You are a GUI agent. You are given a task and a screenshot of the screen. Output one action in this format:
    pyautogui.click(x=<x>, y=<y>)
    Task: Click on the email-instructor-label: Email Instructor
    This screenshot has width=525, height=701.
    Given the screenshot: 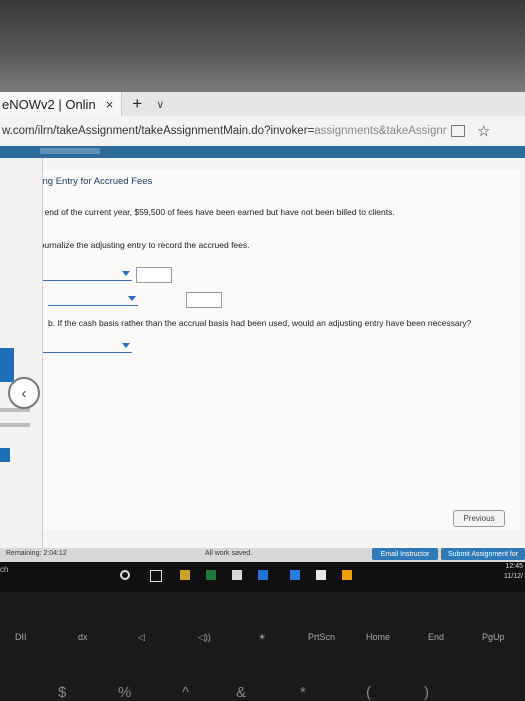 What is the action you would take?
    pyautogui.click(x=405, y=554)
    